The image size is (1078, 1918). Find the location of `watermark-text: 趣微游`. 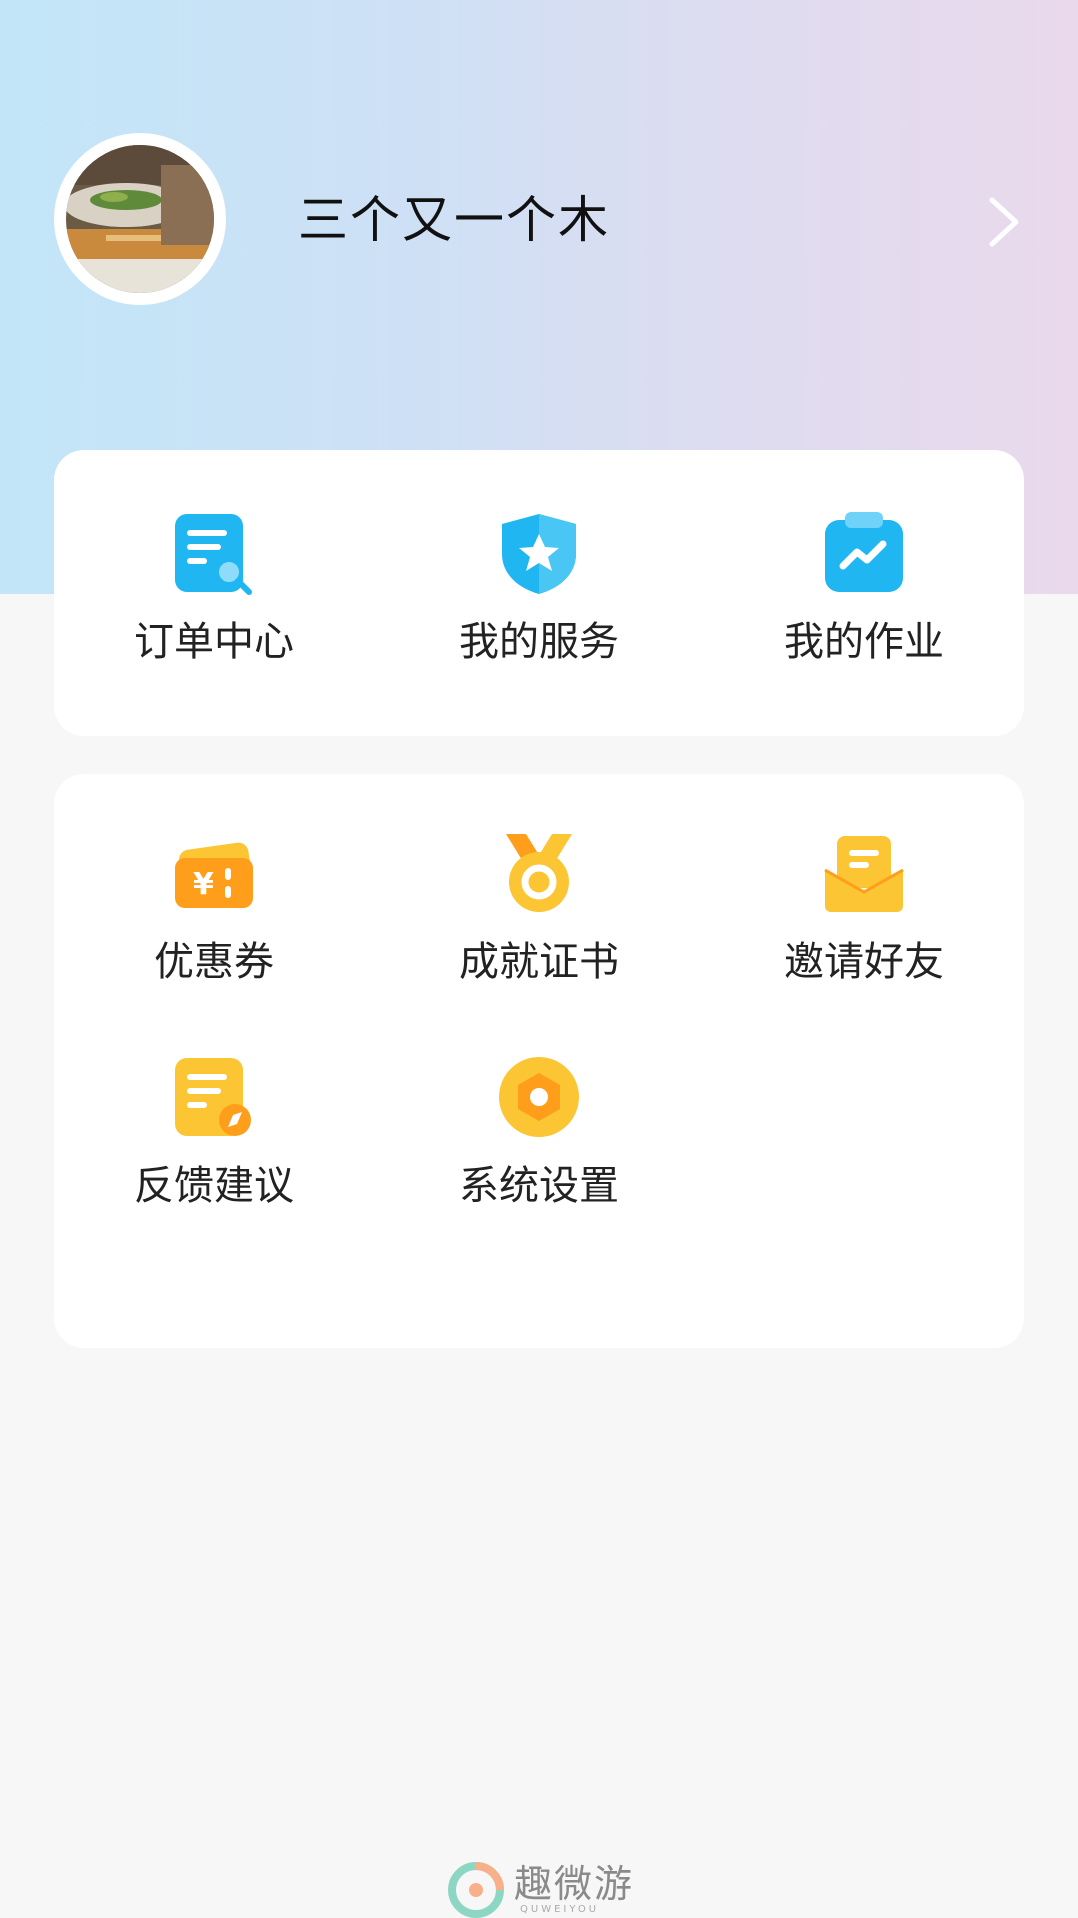

watermark-text: 趣微游 is located at coordinates (574, 1884).